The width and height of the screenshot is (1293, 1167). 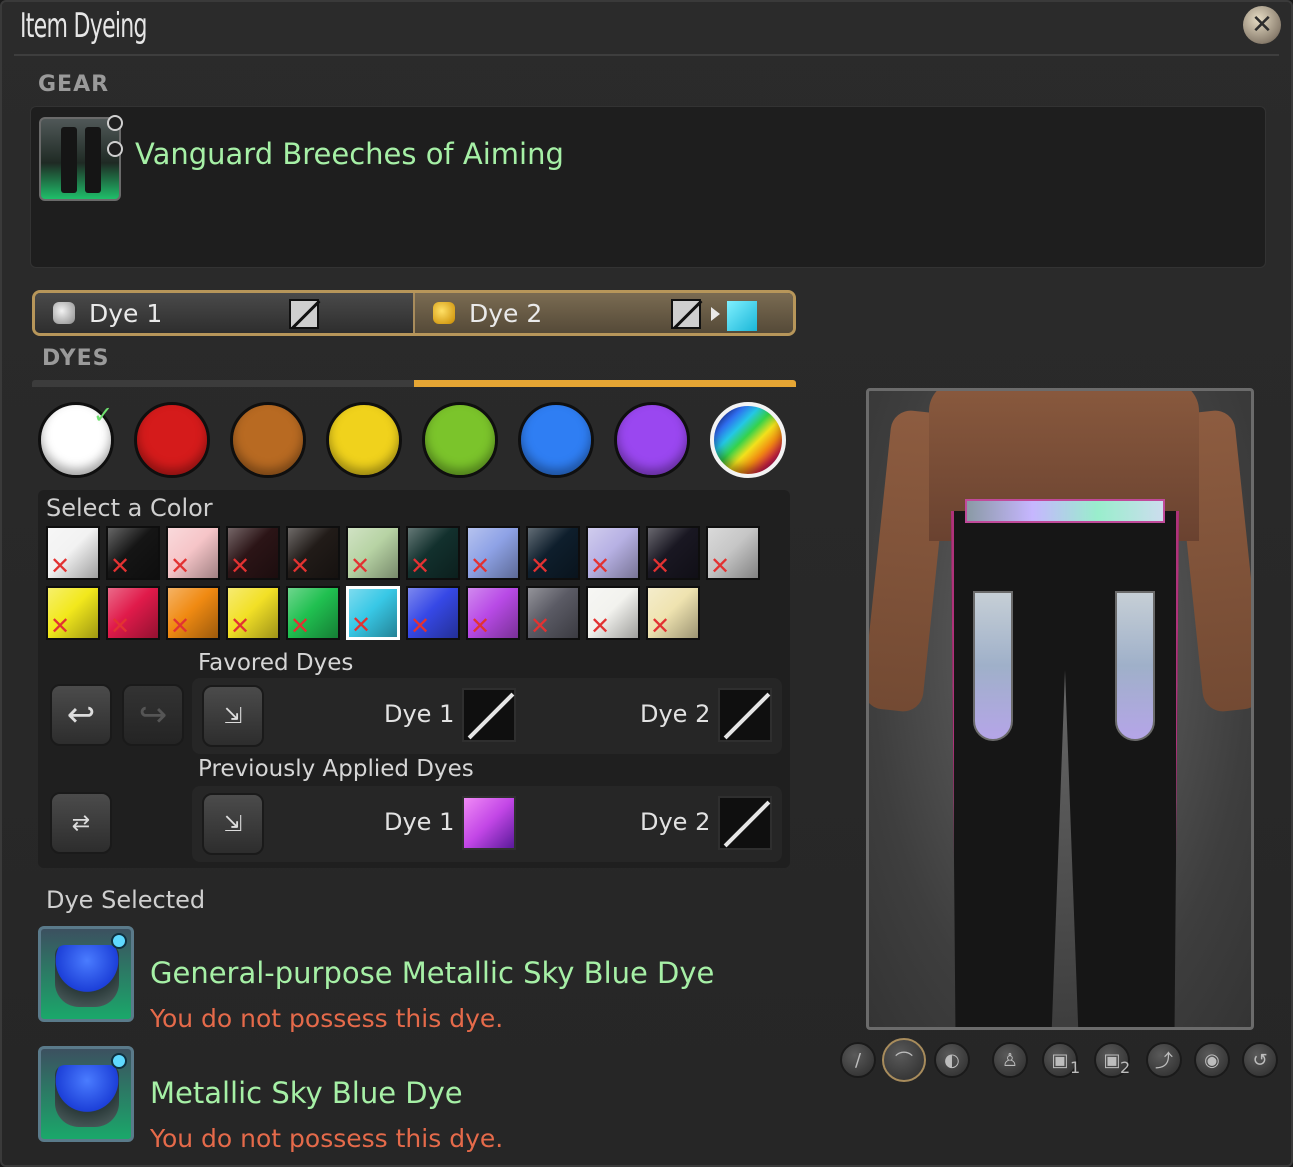 What do you see at coordinates (129, 508) in the screenshot?
I see `palette-title: Select a Color` at bounding box center [129, 508].